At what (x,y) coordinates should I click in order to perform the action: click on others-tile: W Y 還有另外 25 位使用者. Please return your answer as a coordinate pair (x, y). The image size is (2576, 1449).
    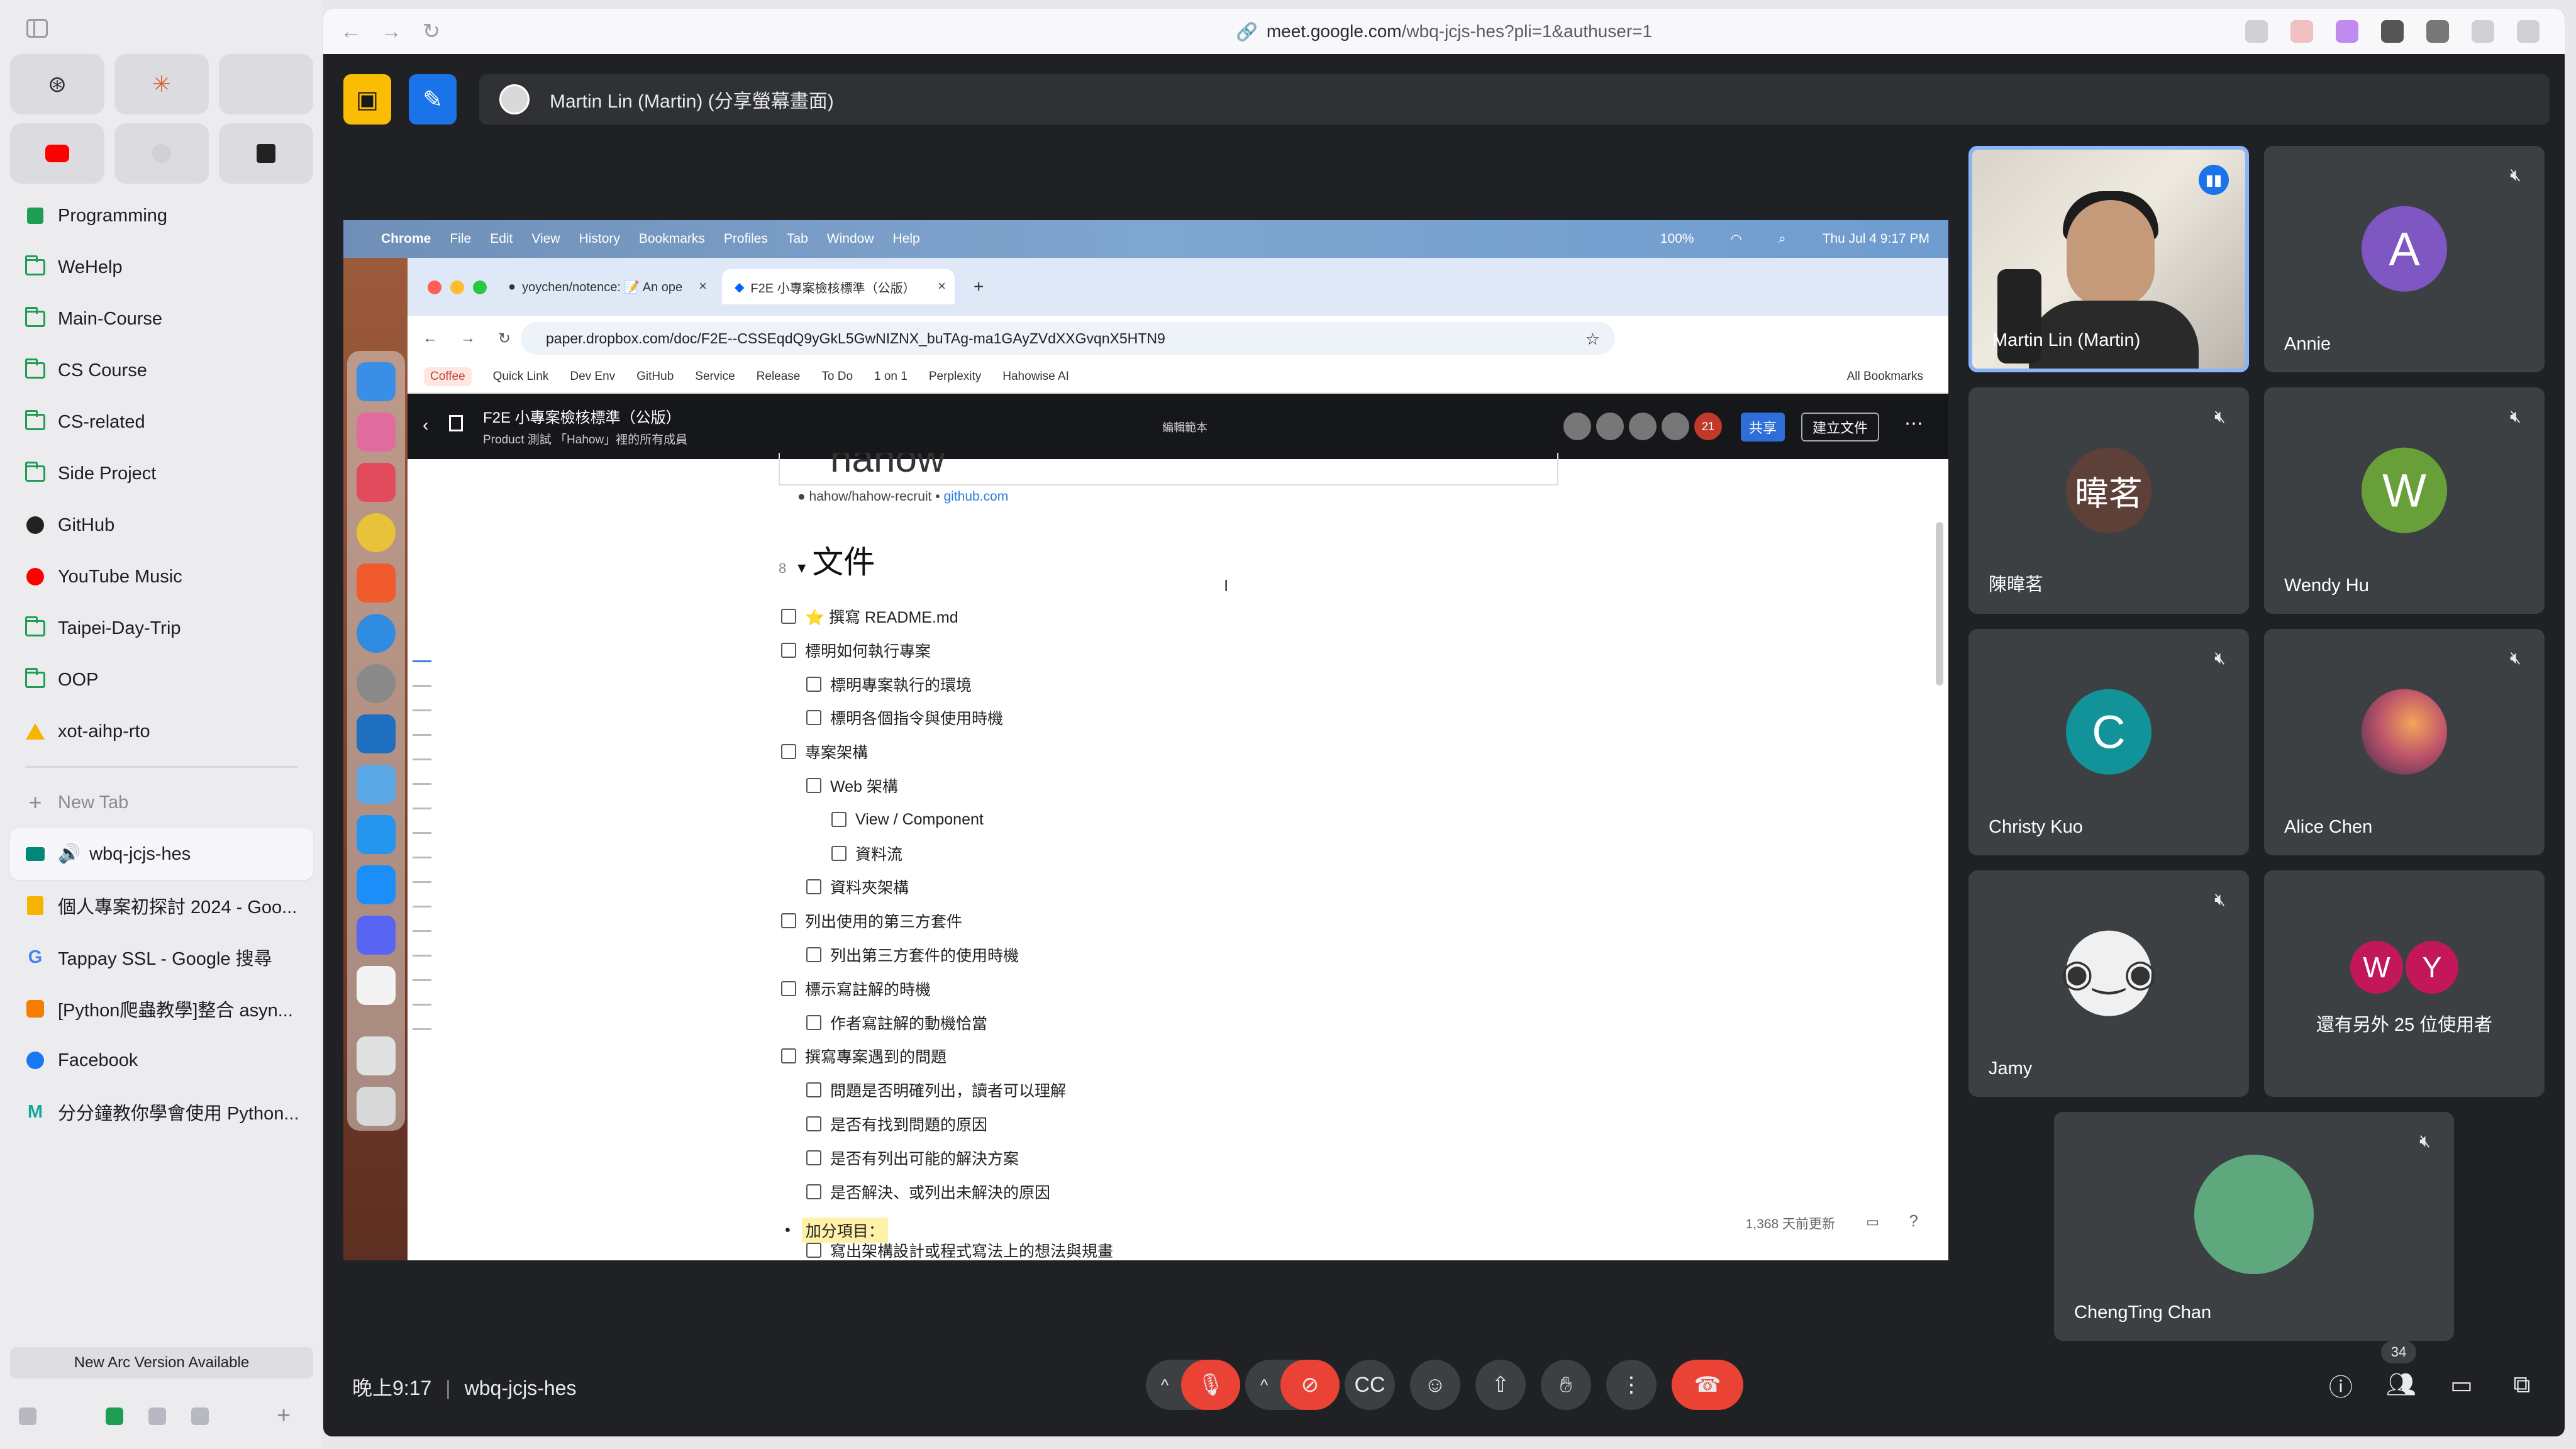
    Looking at the image, I should click on (2404, 983).